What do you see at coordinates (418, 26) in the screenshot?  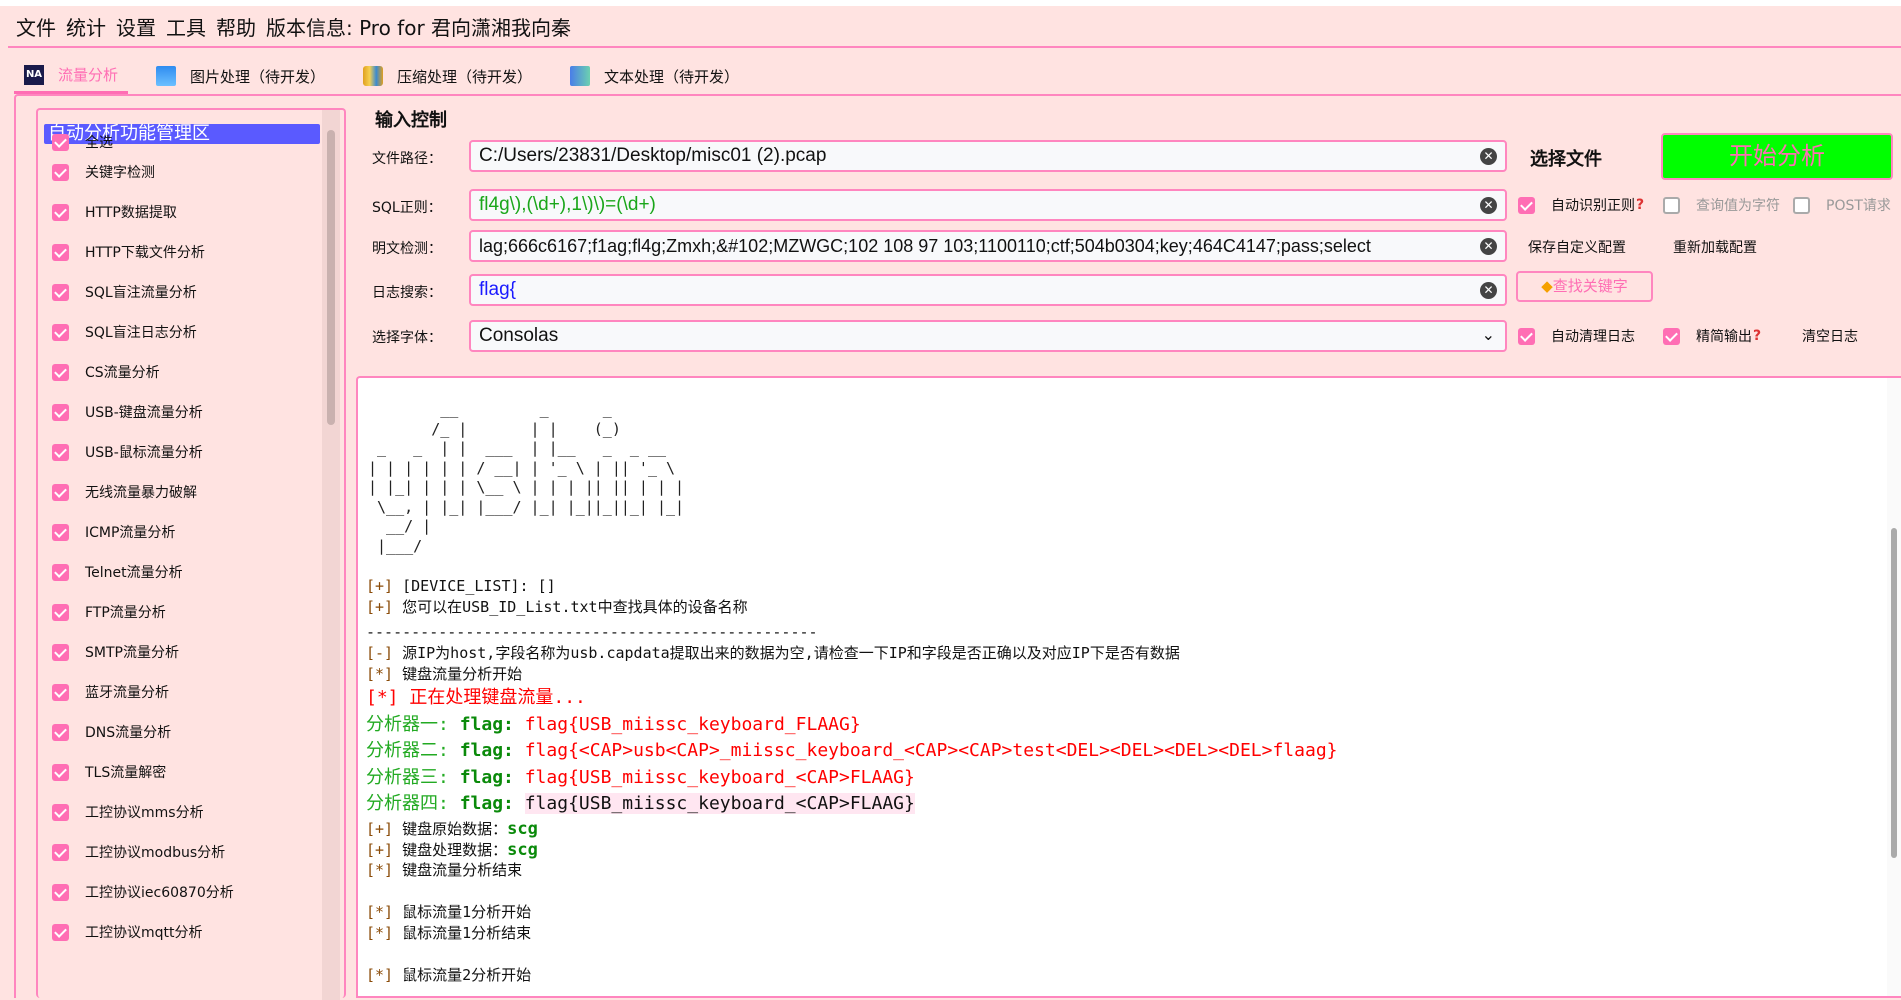 I see `menu-version: 版本信息: Pro for 君向潇湘我向秦` at bounding box center [418, 26].